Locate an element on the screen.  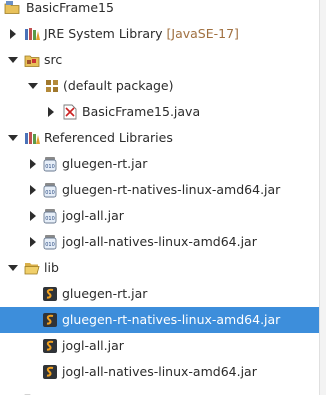
tree-row-lib: lib is located at coordinates (160, 268).